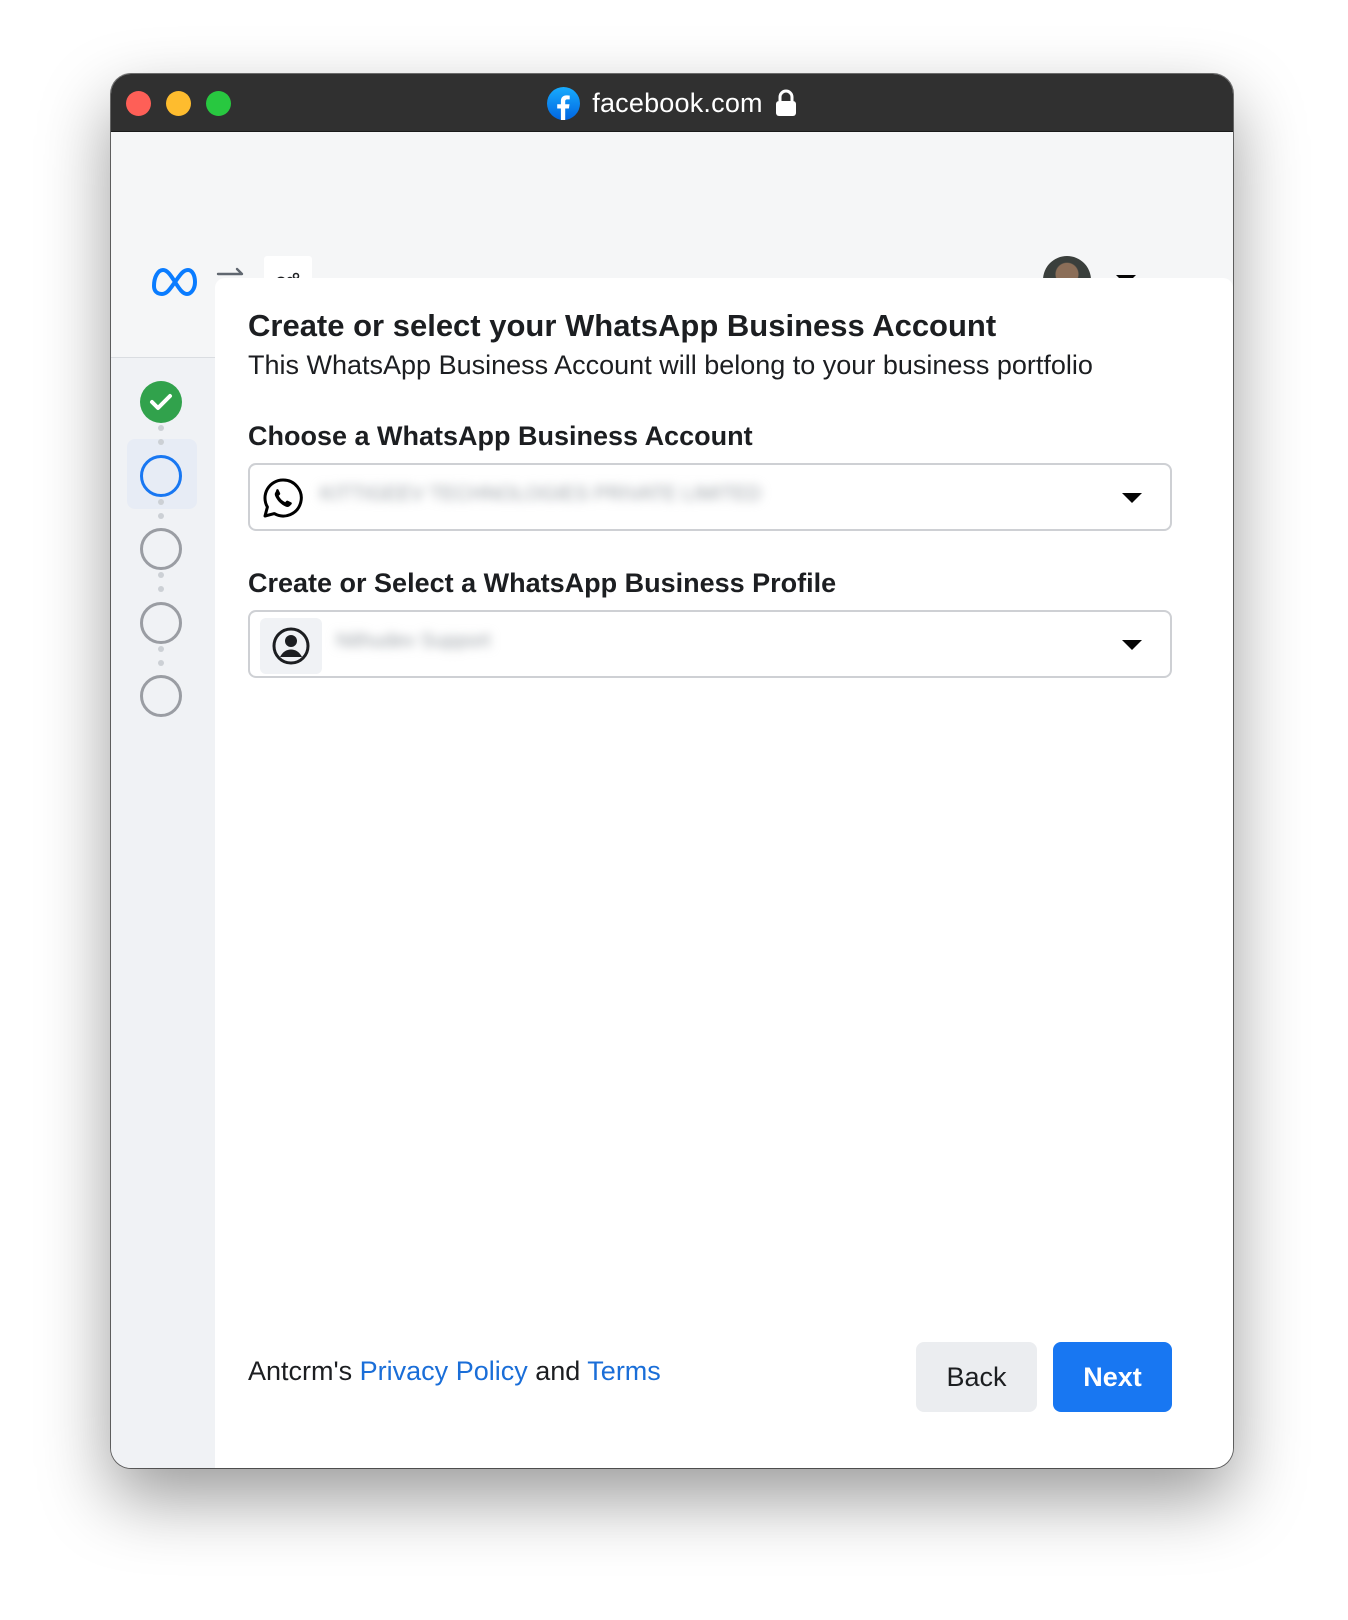  I want to click on whatsapp-icon, so click(283, 498).